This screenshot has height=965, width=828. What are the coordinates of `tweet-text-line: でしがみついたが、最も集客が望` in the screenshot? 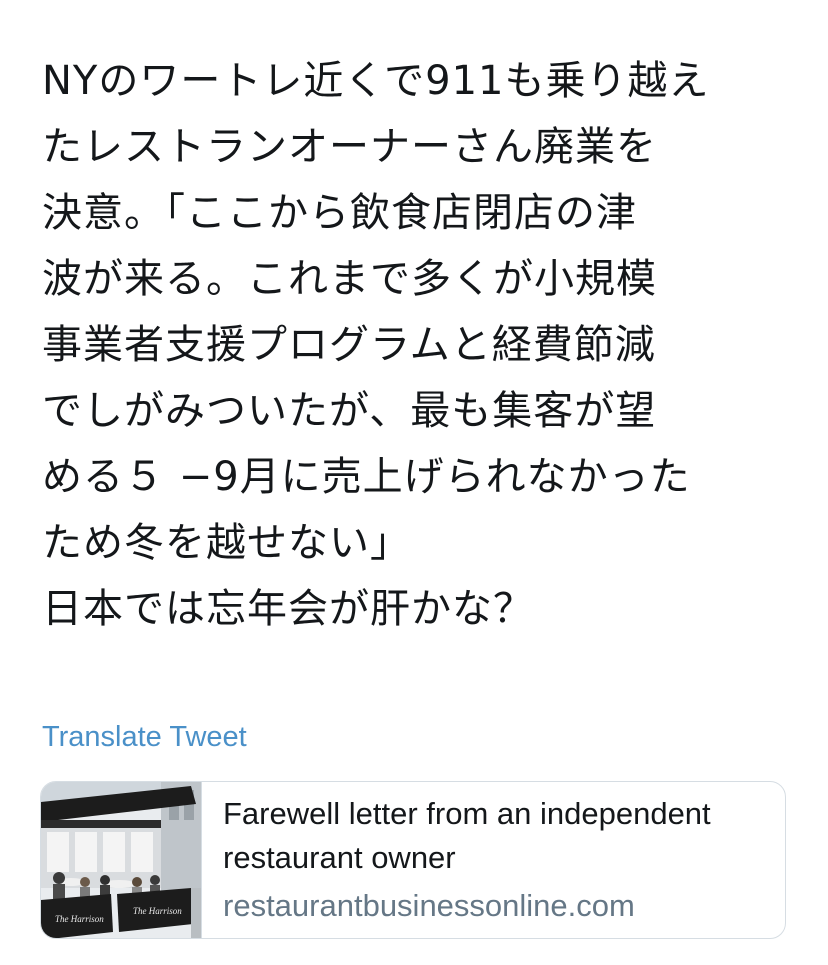 It's located at (349, 411).